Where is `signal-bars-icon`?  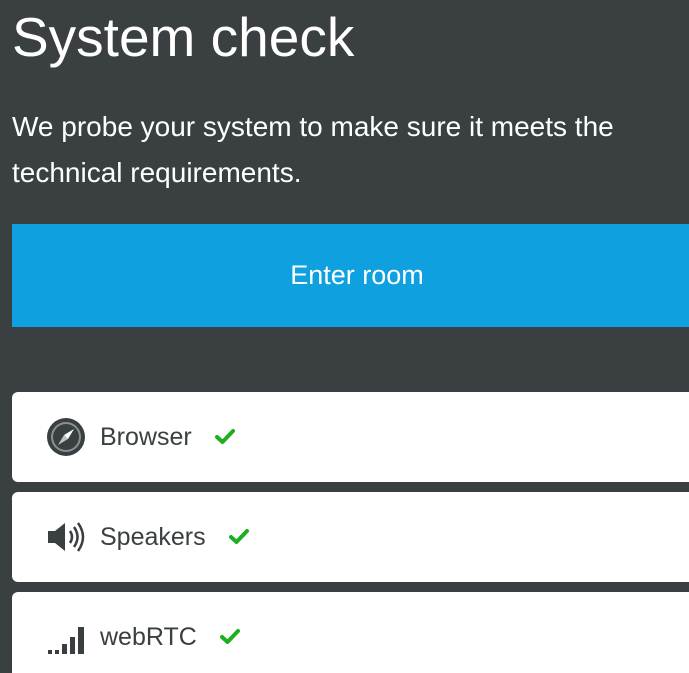 signal-bars-icon is located at coordinates (68, 637).